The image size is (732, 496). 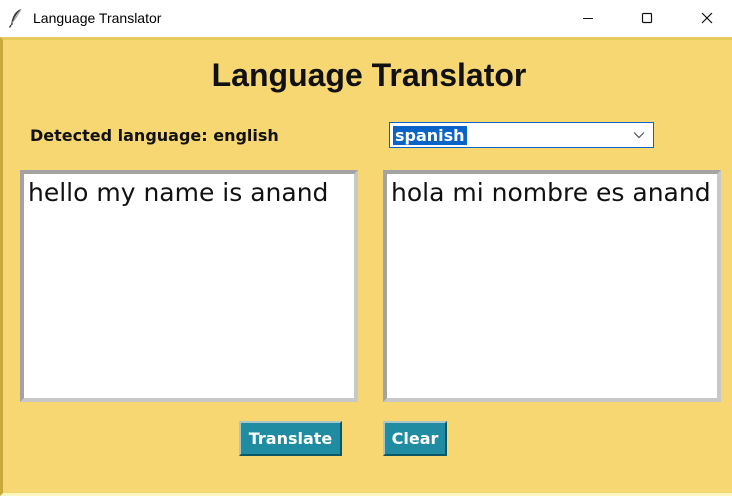 I want to click on translated-text: hola mi nombre es anand, so click(x=551, y=192).